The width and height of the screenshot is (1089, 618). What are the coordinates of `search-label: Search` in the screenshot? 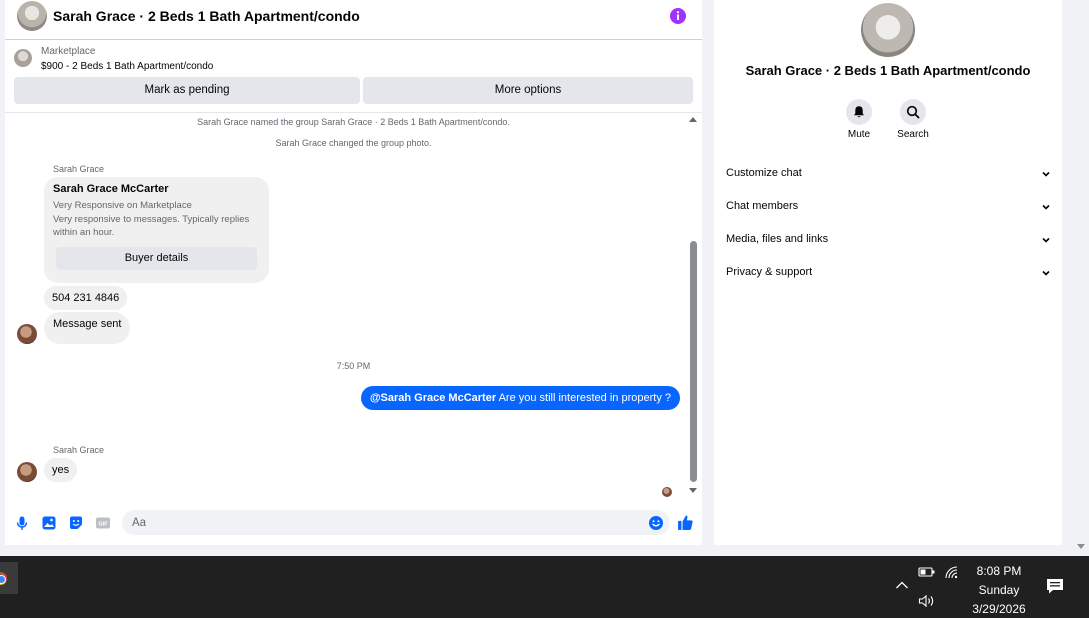 It's located at (913, 134).